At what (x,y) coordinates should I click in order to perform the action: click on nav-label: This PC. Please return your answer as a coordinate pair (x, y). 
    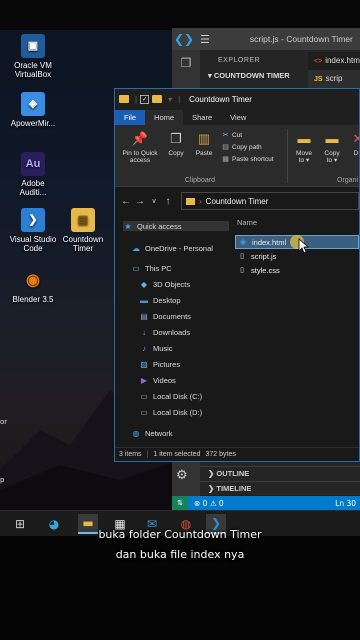
    Looking at the image, I should click on (158, 268).